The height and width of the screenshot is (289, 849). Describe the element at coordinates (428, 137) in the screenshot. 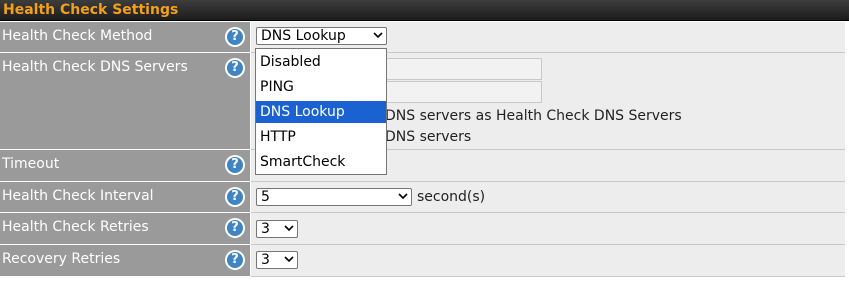

I see `dns-option-2-text: DNS servers` at that location.